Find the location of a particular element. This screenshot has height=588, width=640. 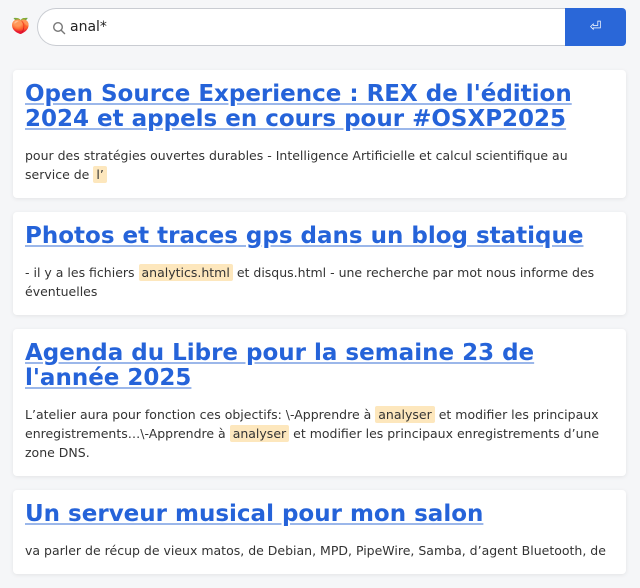

peach-logo-icon: 🍑 is located at coordinates (20, 26).